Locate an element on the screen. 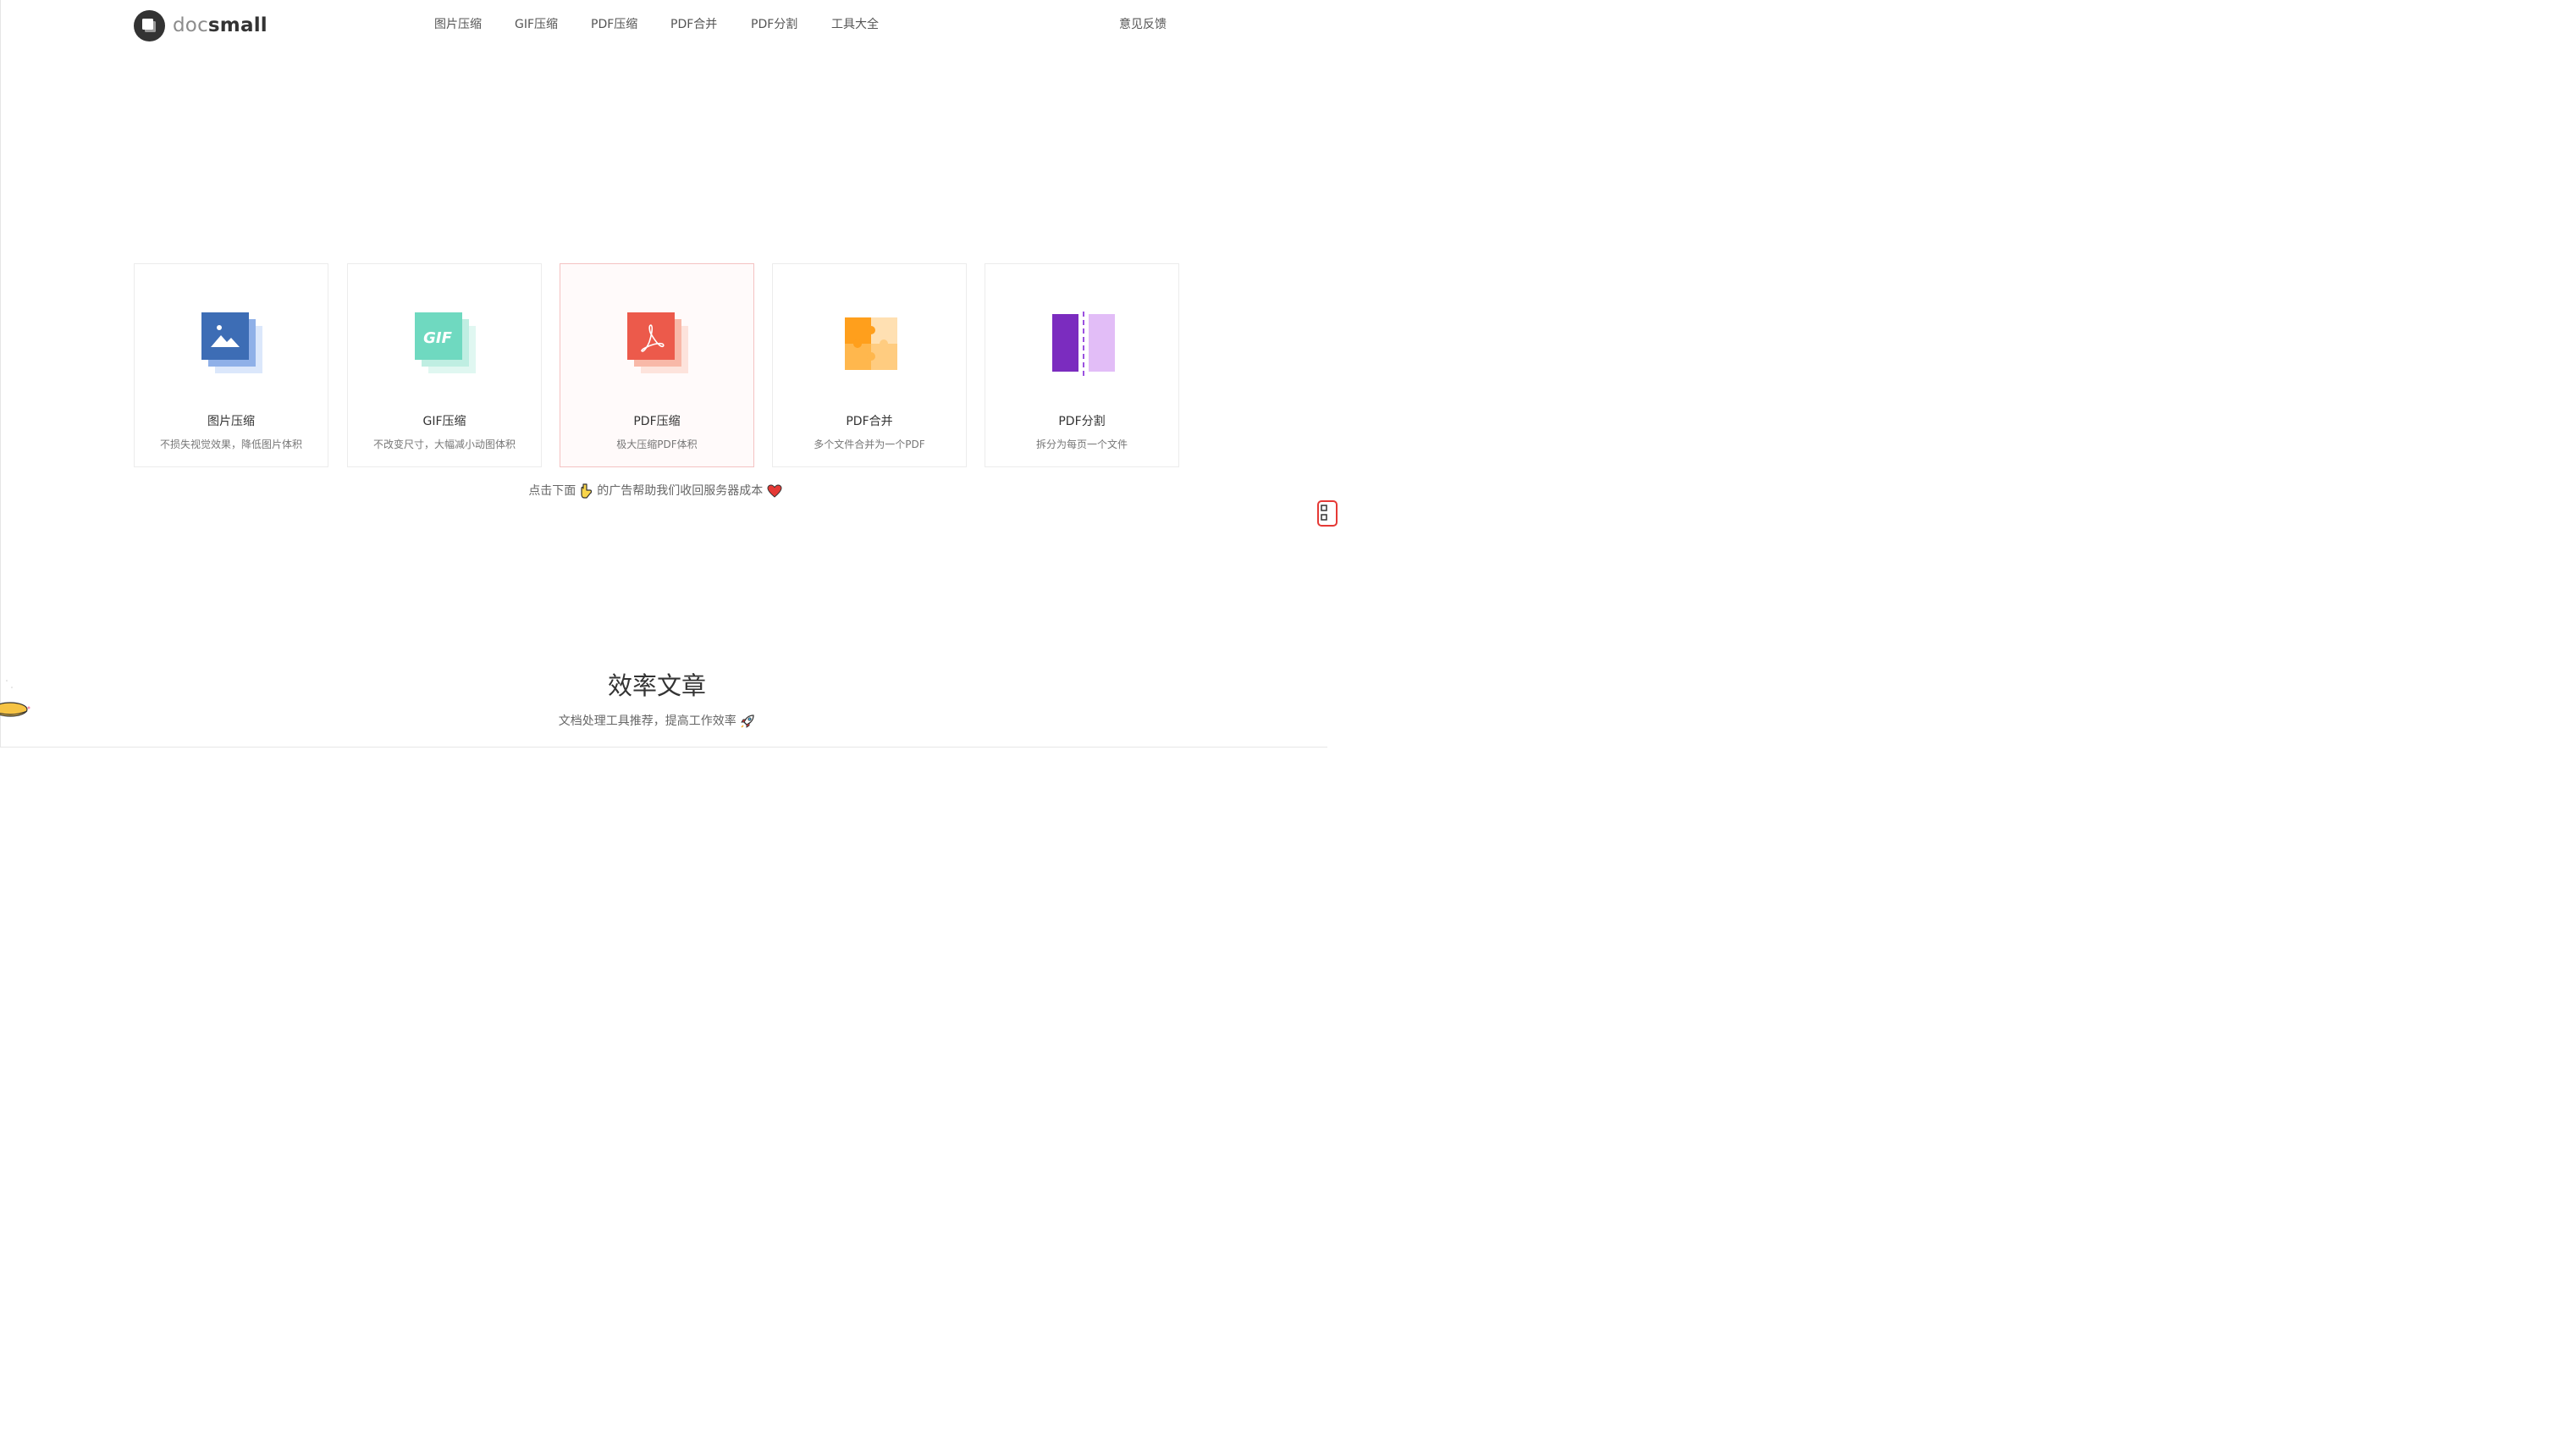 Image resolution: width=2576 pixels, height=1451 pixels. rocket-icon is located at coordinates (747, 721).